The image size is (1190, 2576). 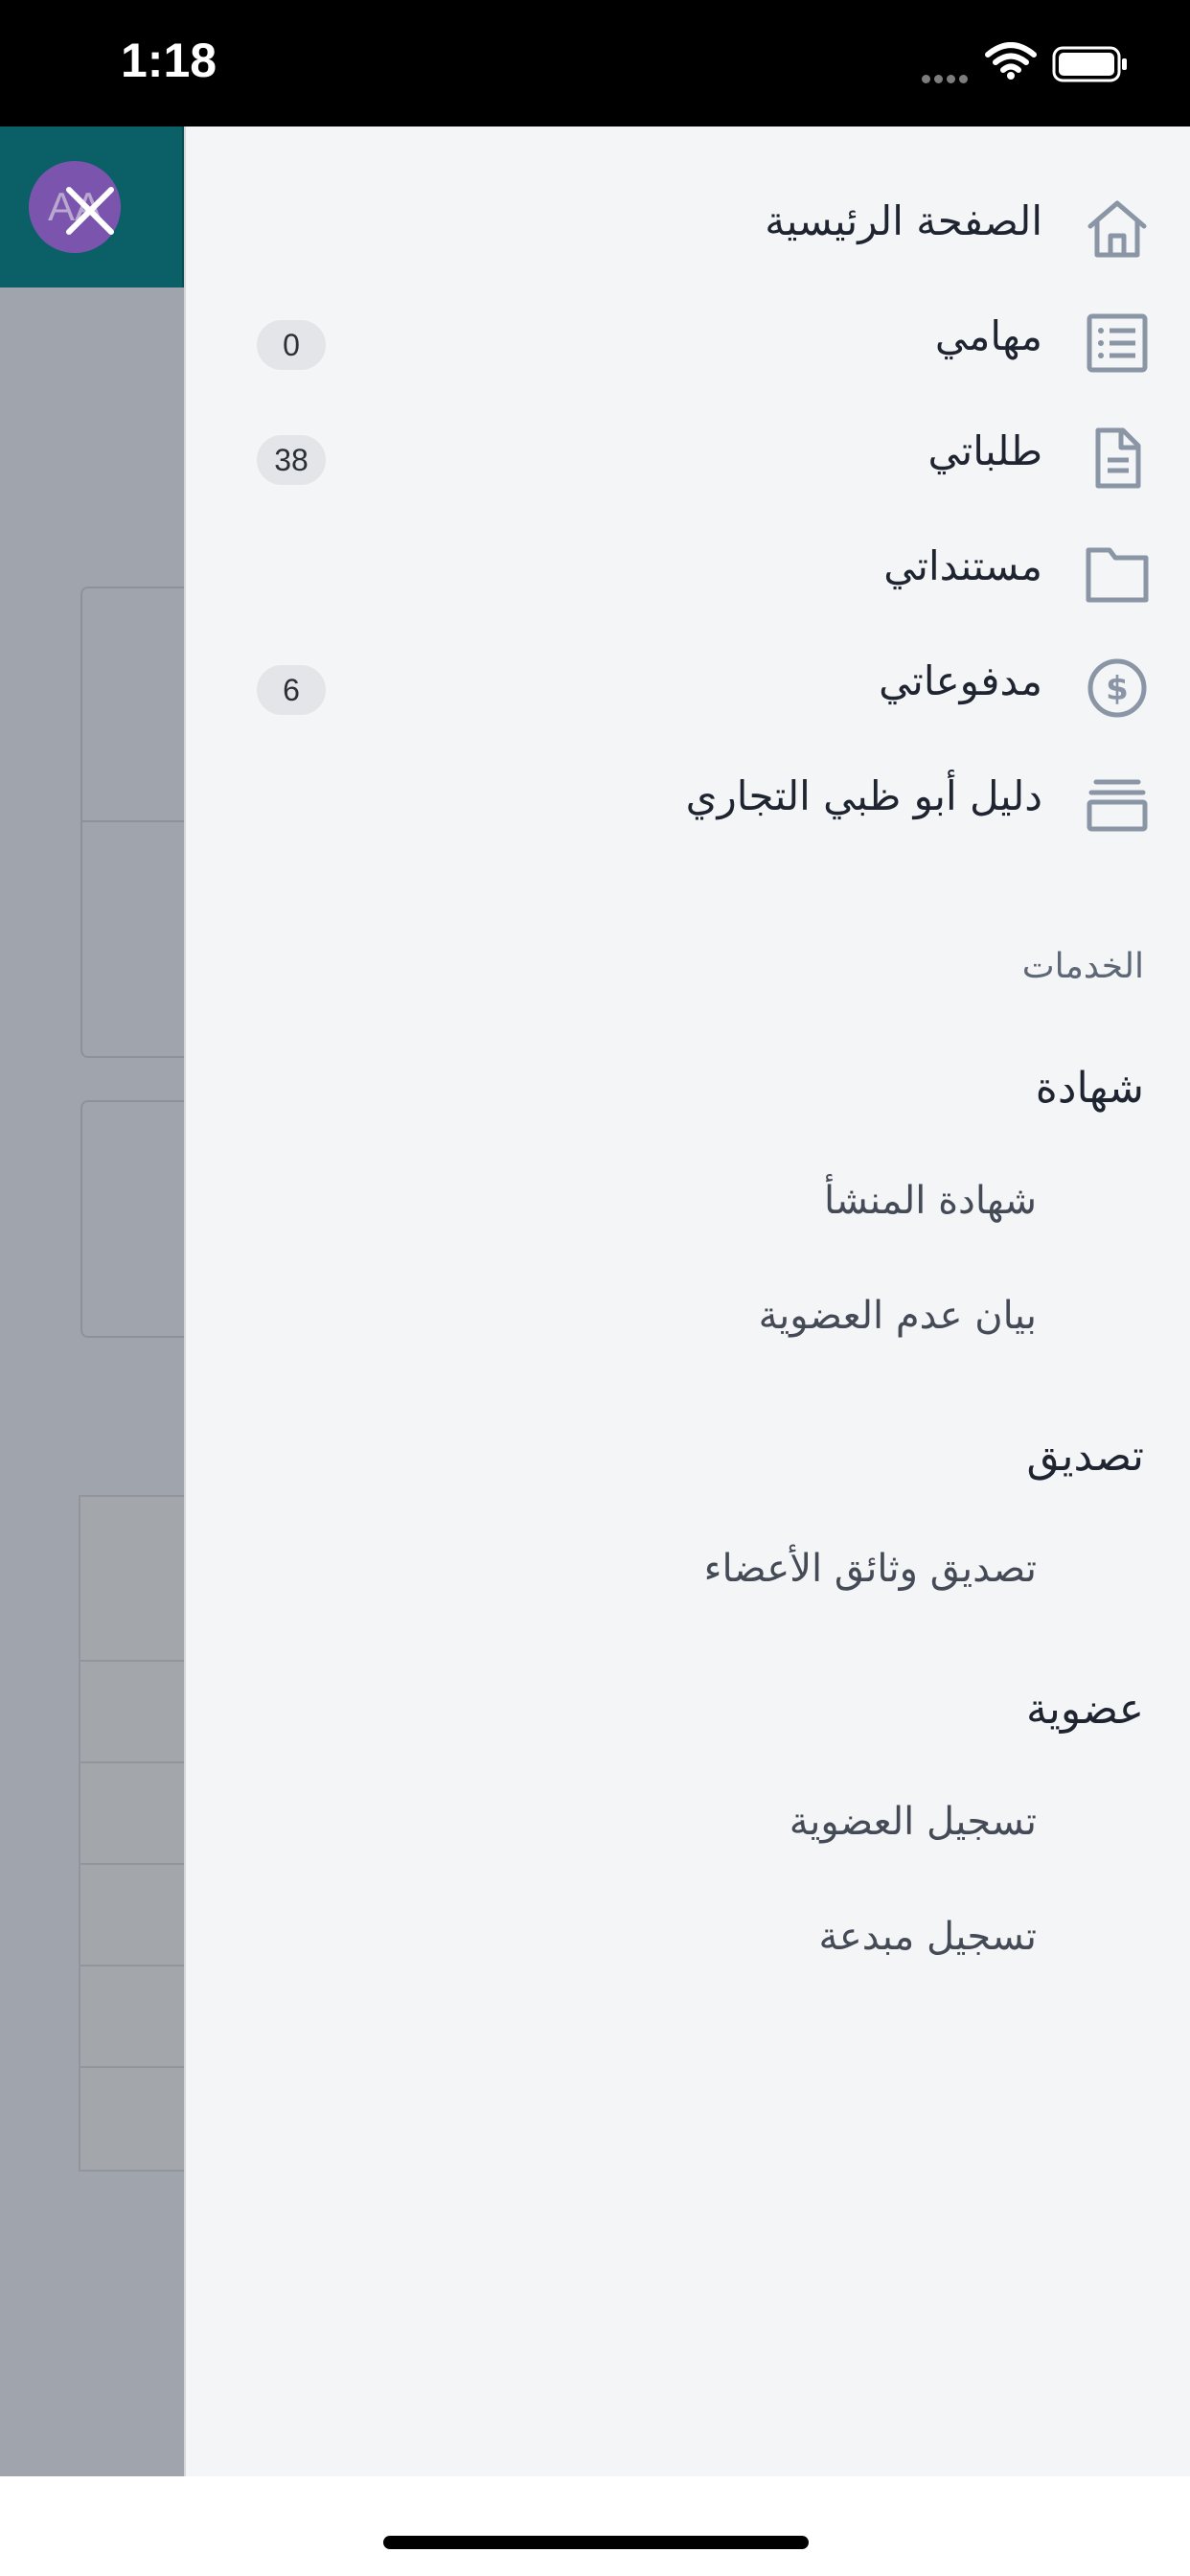 What do you see at coordinates (1085, 1709) in the screenshot?
I see `group-title-membership: عضوية` at bounding box center [1085, 1709].